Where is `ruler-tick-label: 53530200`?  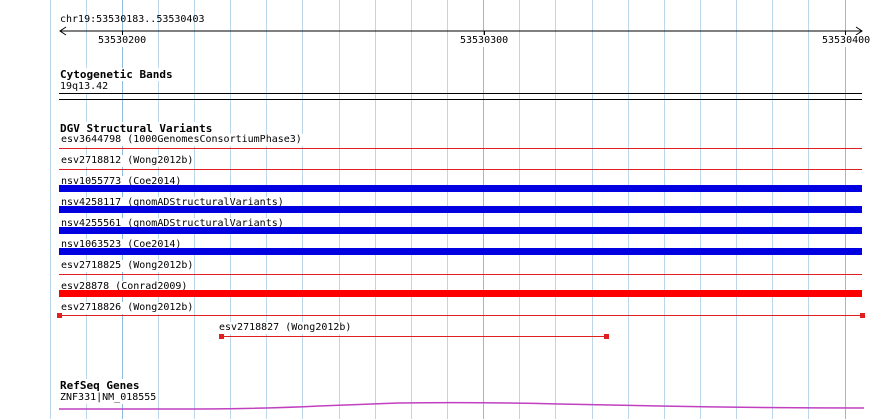
ruler-tick-label: 53530200 is located at coordinates (122, 41).